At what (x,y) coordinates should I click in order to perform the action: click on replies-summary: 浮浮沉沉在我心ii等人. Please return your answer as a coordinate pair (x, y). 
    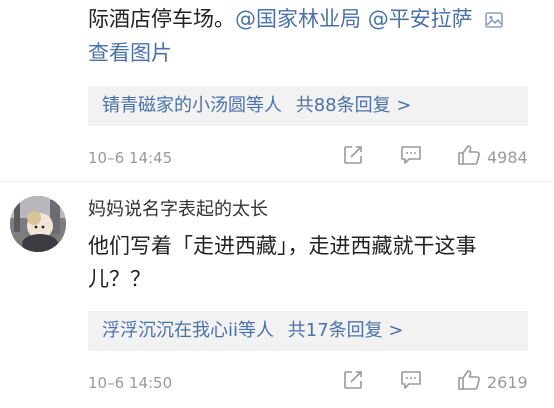
    Looking at the image, I should click on (188, 330).